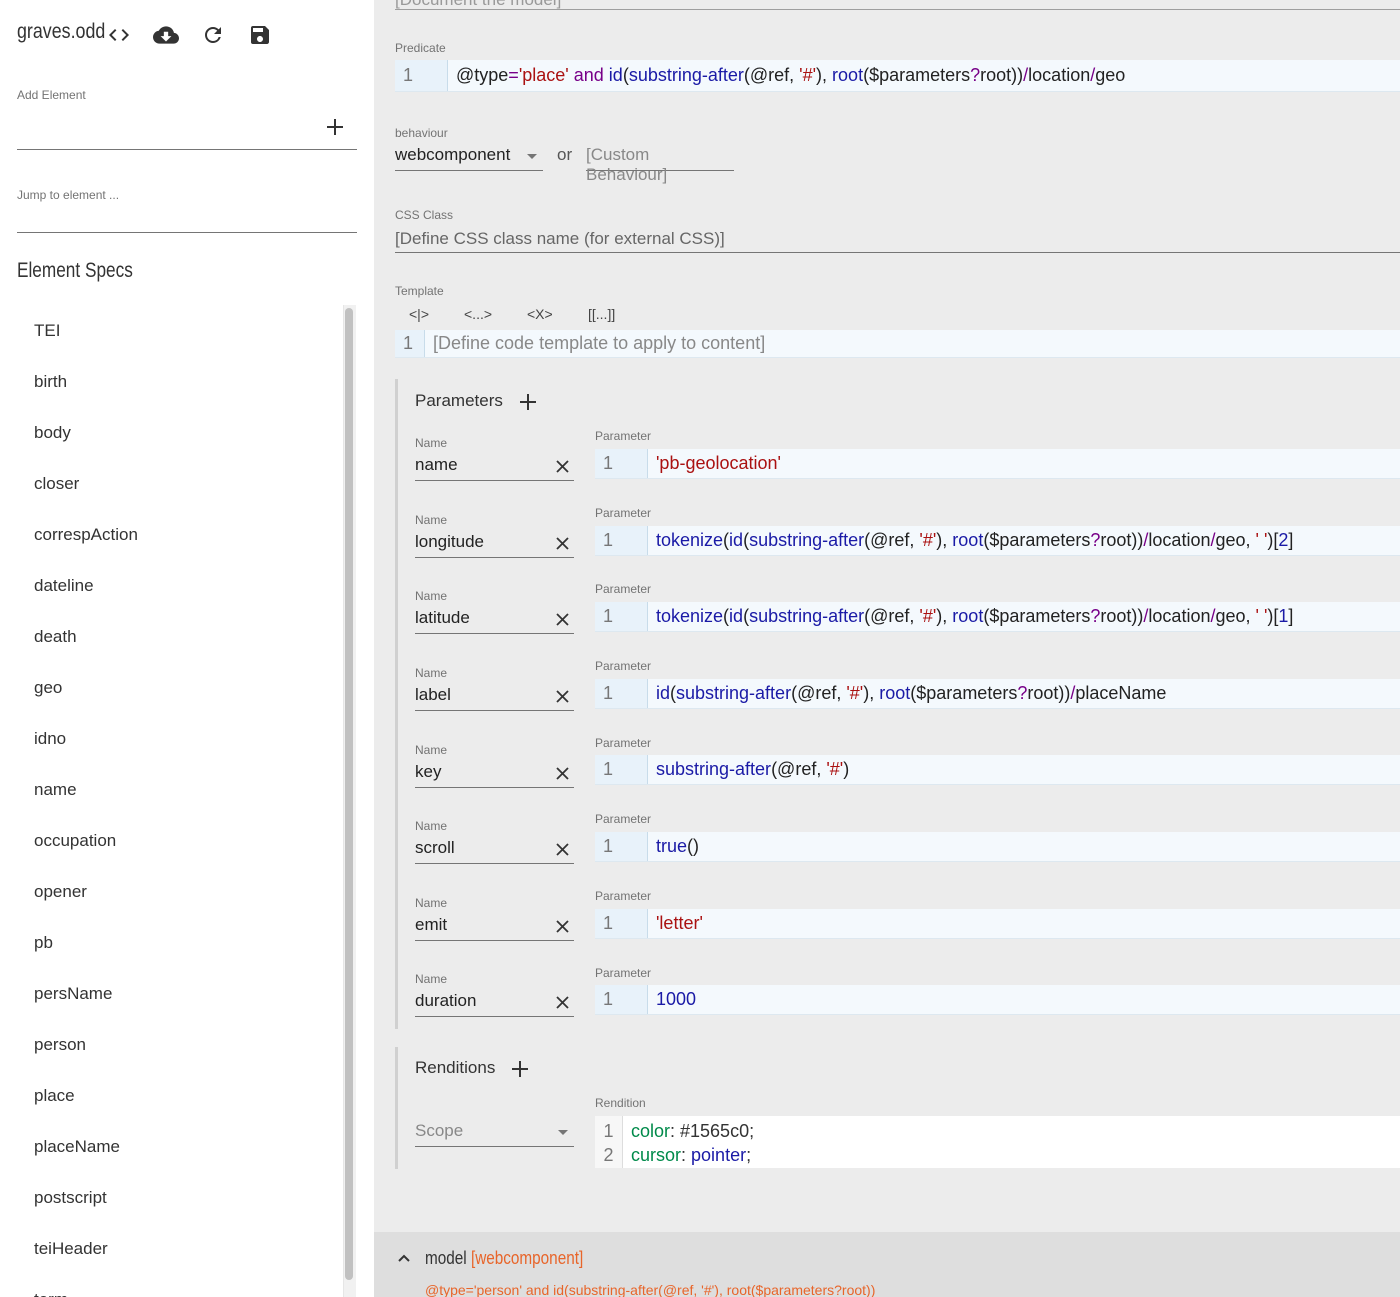  I want to click on param-name-input: scroll, so click(494, 851).